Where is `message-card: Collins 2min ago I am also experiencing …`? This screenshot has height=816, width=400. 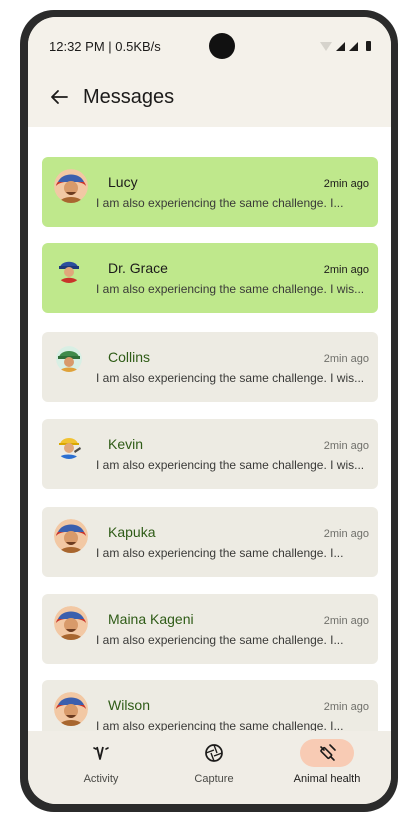
message-card: Collins 2min ago I am also experiencing … is located at coordinates (210, 367).